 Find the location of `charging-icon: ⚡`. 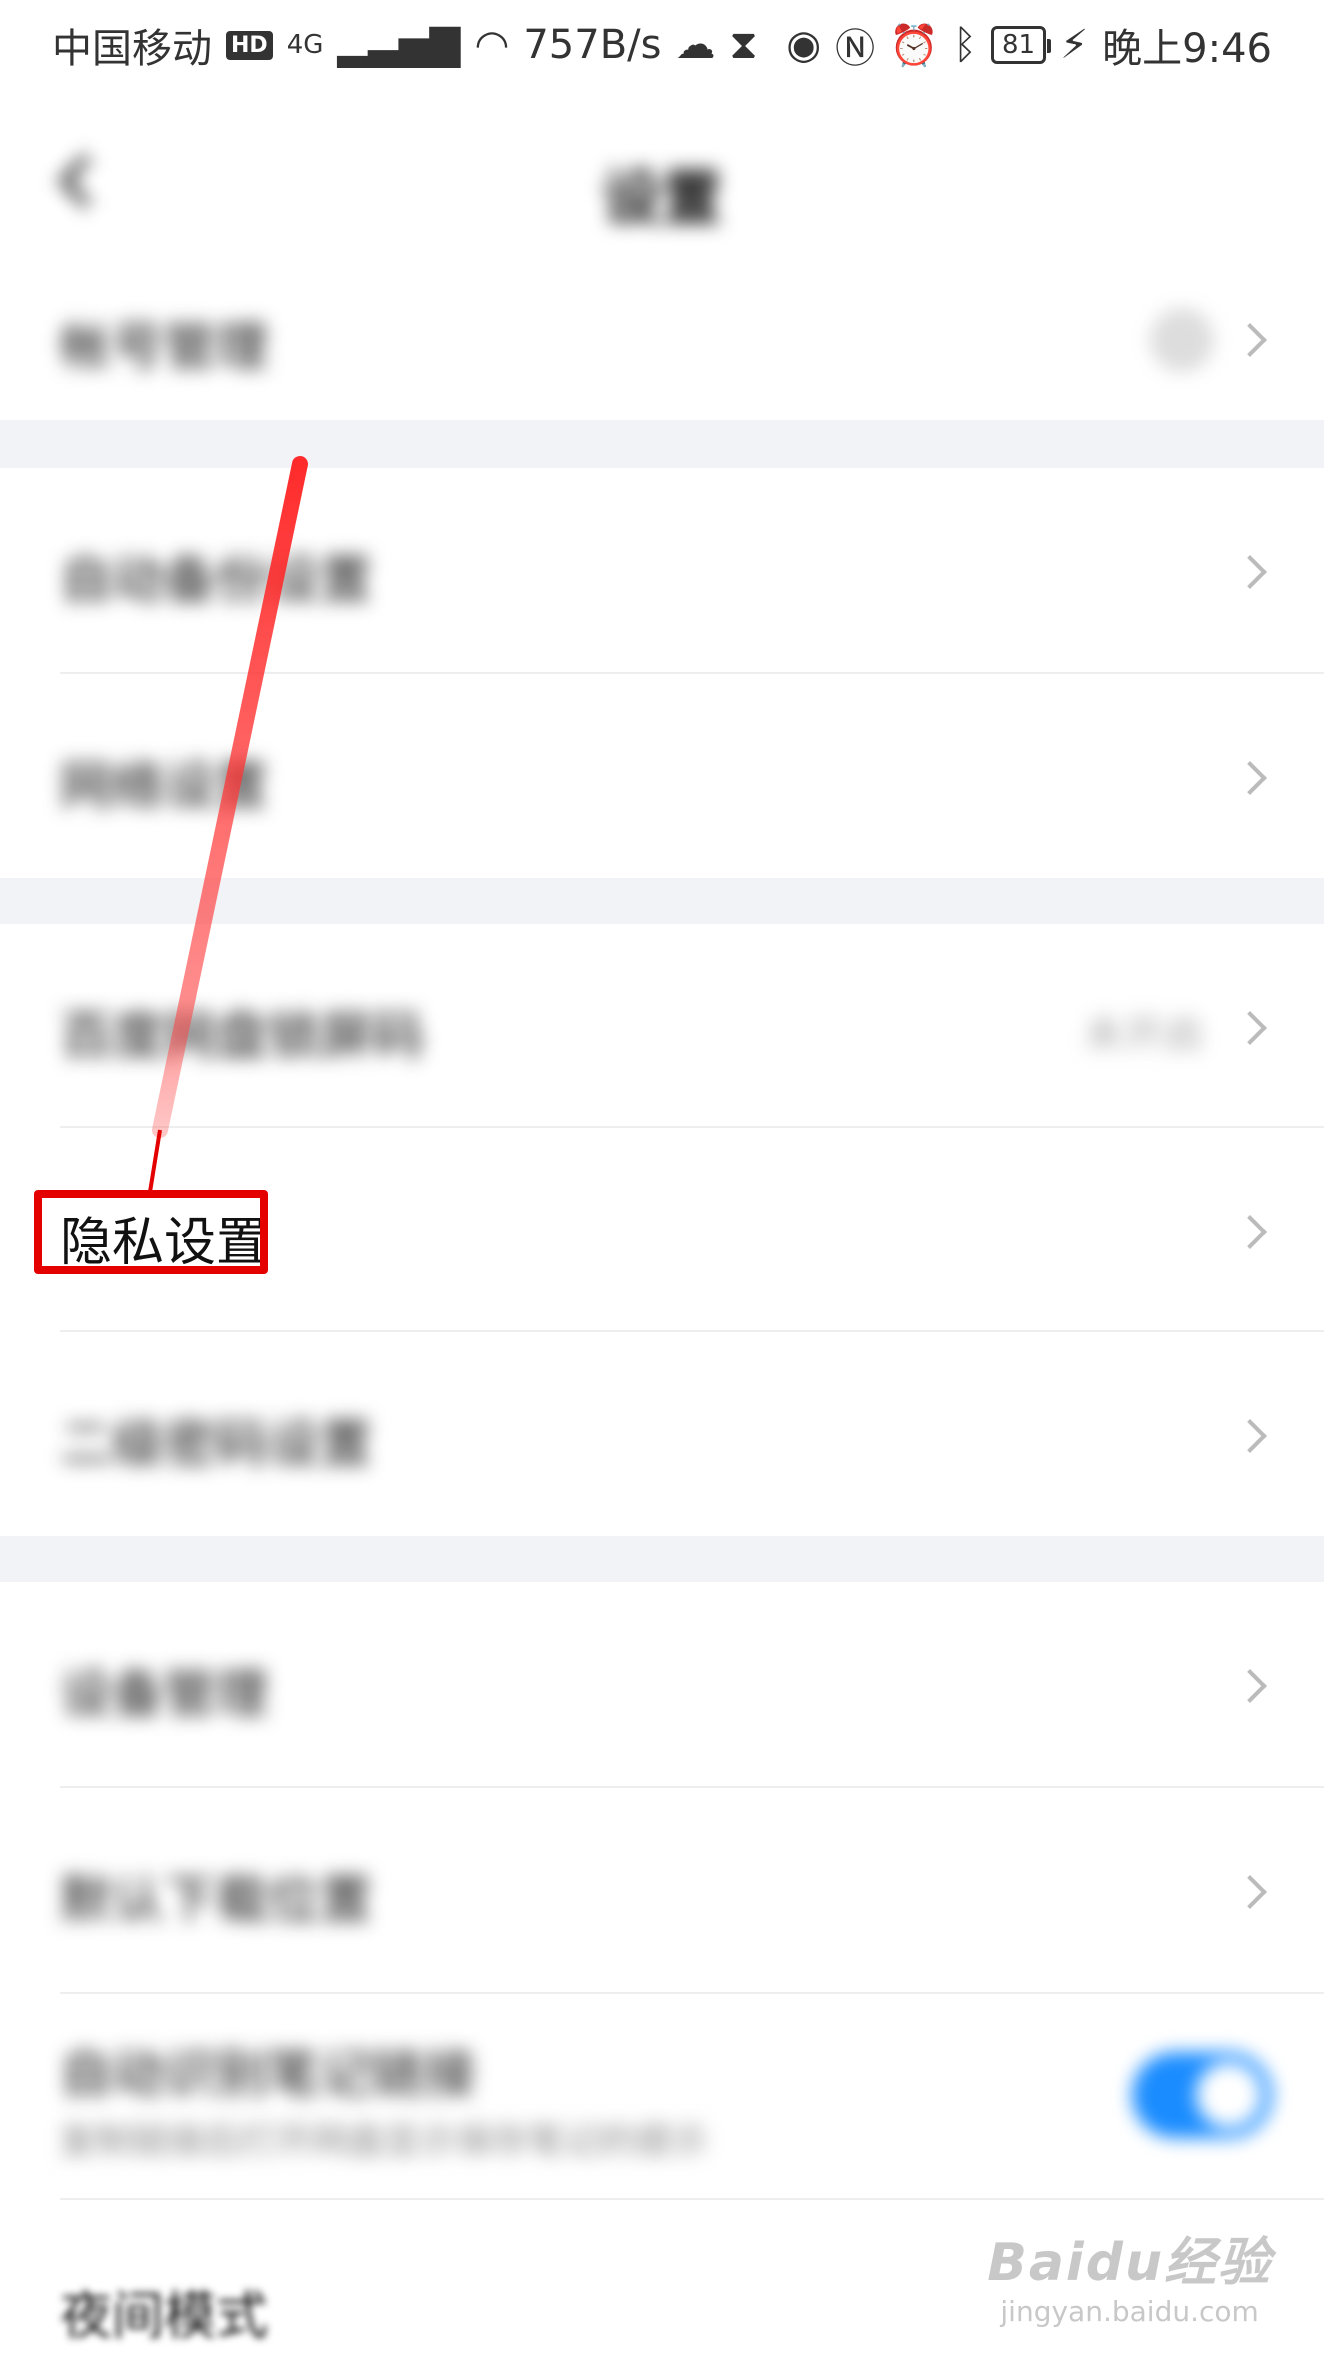

charging-icon: ⚡ is located at coordinates (1074, 45).